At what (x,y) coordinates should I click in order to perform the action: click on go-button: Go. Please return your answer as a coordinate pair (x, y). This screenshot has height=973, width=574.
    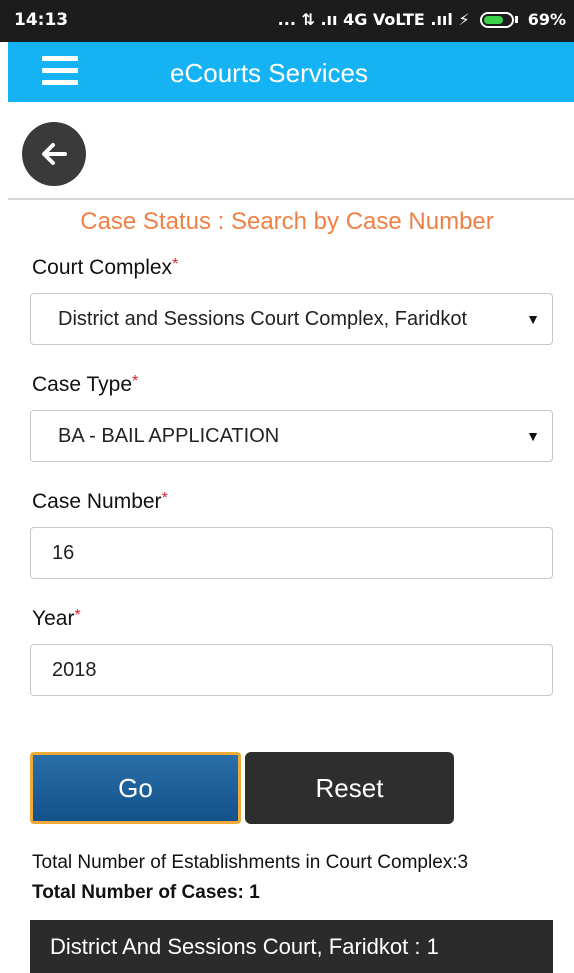
    Looking at the image, I should click on (135, 788).